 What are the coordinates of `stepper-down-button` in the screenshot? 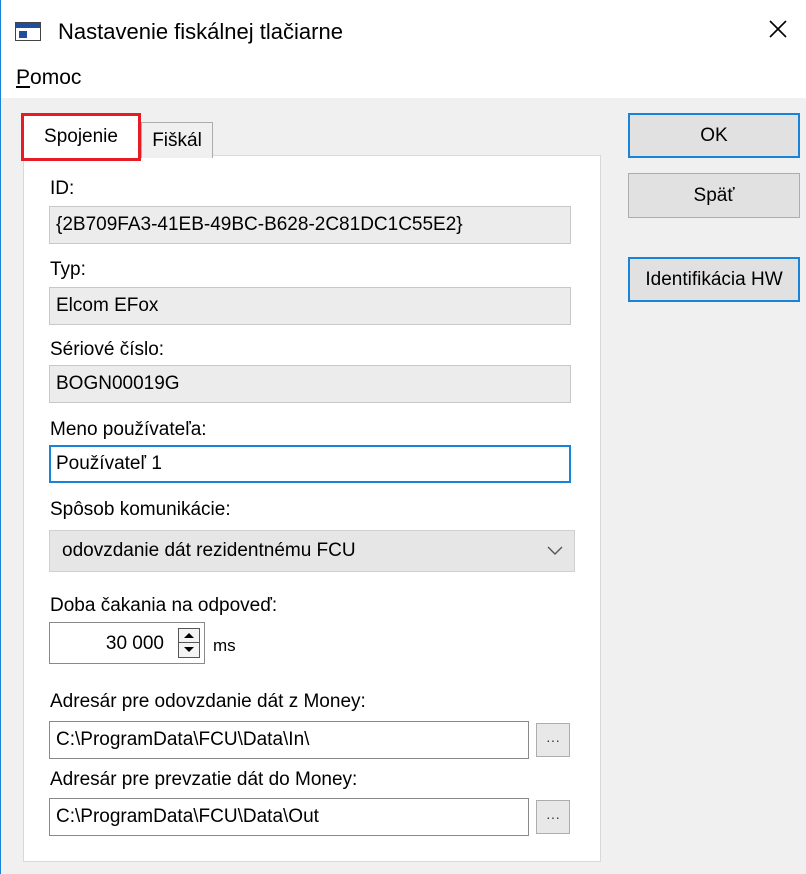 It's located at (189, 650).